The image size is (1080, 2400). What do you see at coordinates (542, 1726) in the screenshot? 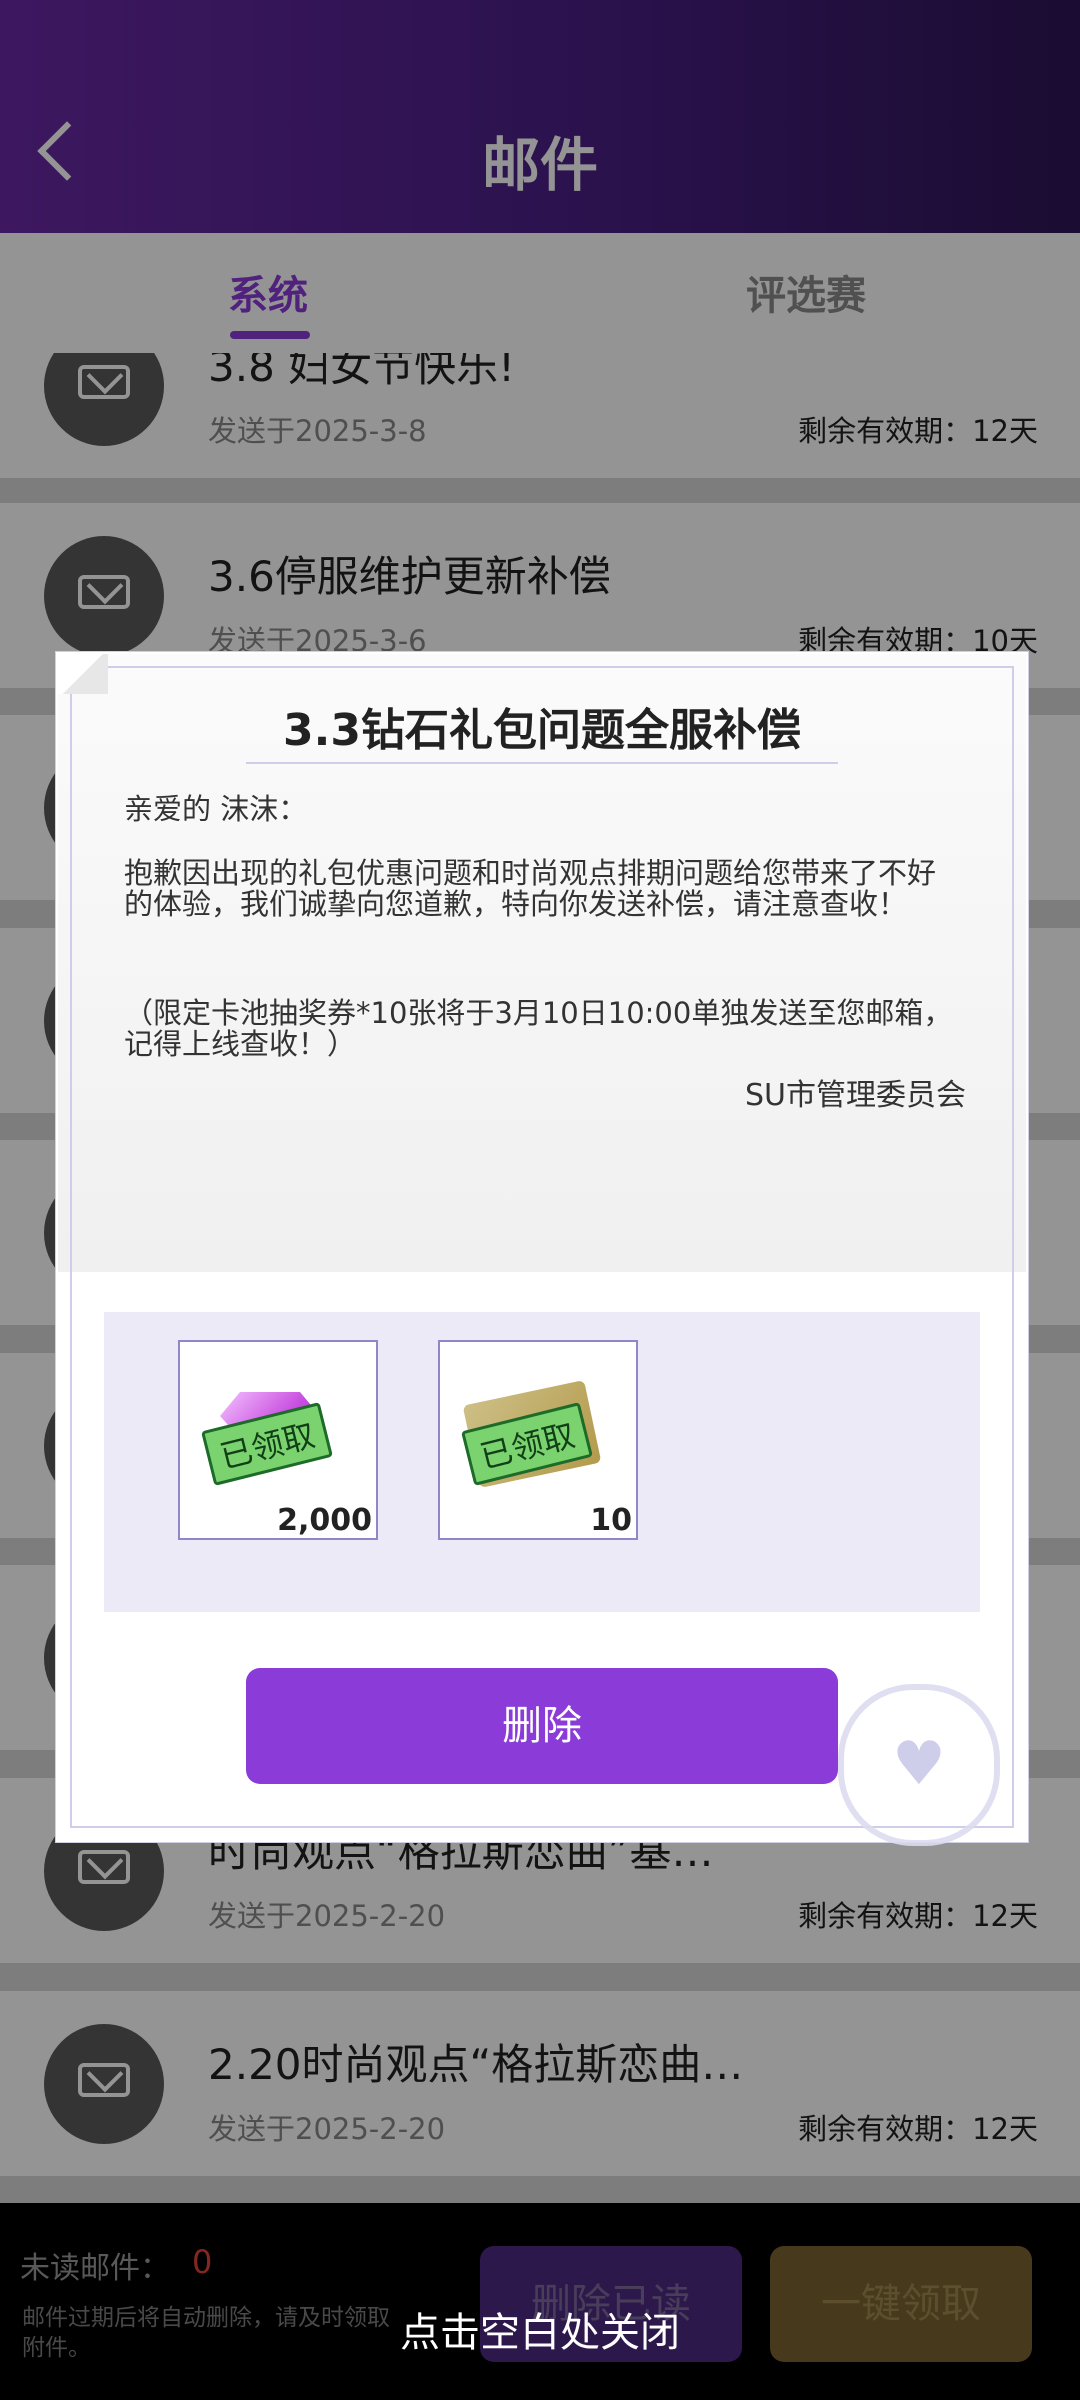
I see `delete-button: 删除` at bounding box center [542, 1726].